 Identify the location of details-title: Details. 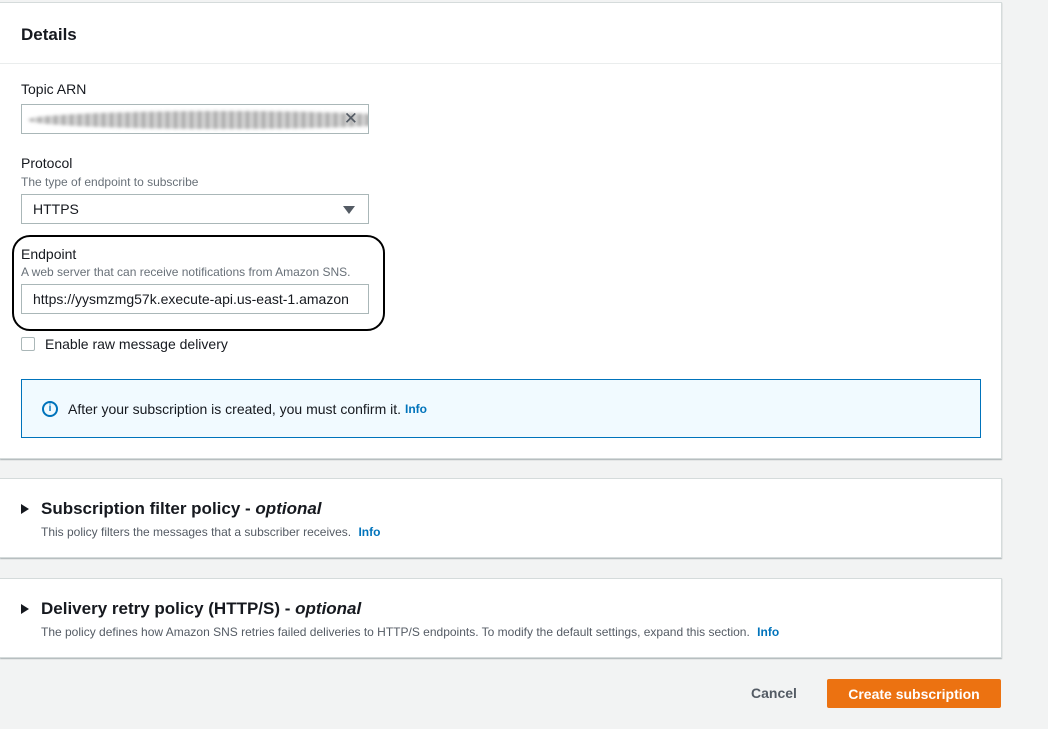
(49, 34).